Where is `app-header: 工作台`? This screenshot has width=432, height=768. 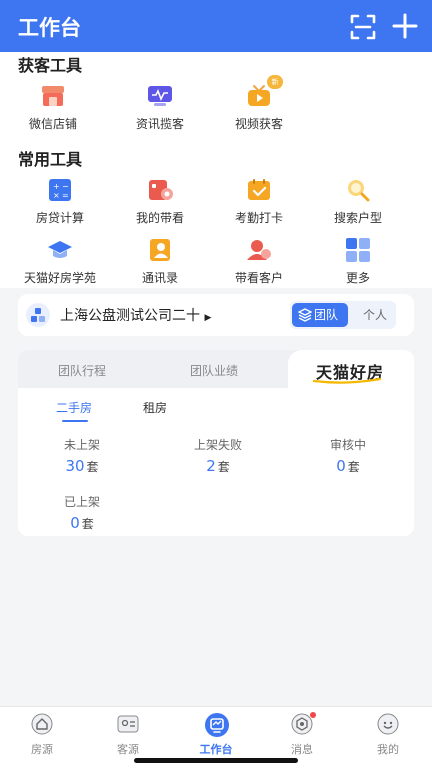 app-header: 工作台 is located at coordinates (216, 26).